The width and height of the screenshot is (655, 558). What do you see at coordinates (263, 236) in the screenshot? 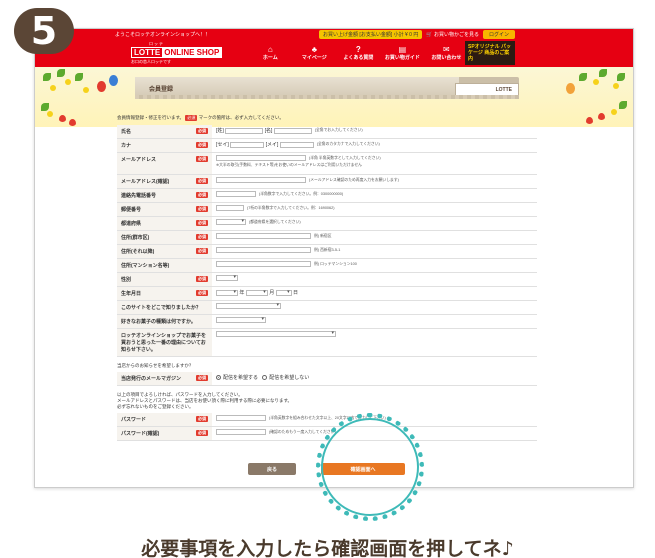
I see `city-input` at bounding box center [263, 236].